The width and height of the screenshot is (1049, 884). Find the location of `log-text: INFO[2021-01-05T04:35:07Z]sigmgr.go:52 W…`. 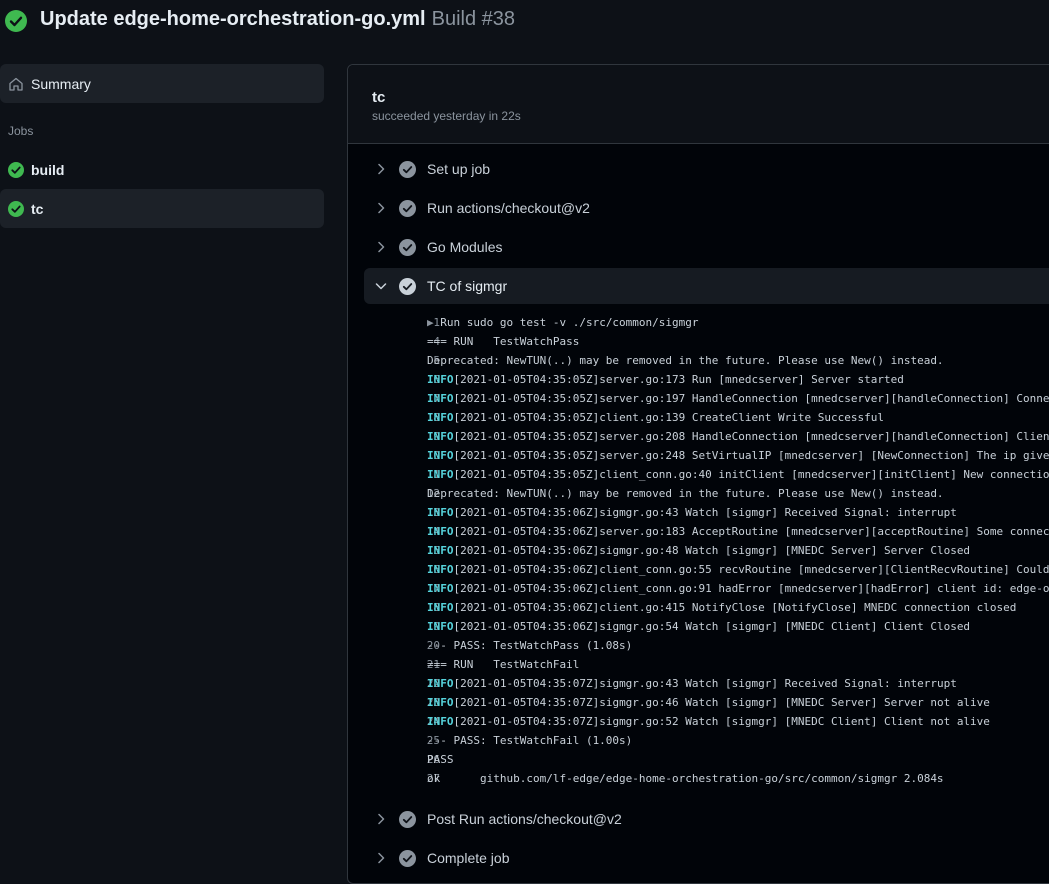

log-text: INFO[2021-01-05T04:35:07Z]sigmgr.go:52 W… is located at coordinates (708, 721).